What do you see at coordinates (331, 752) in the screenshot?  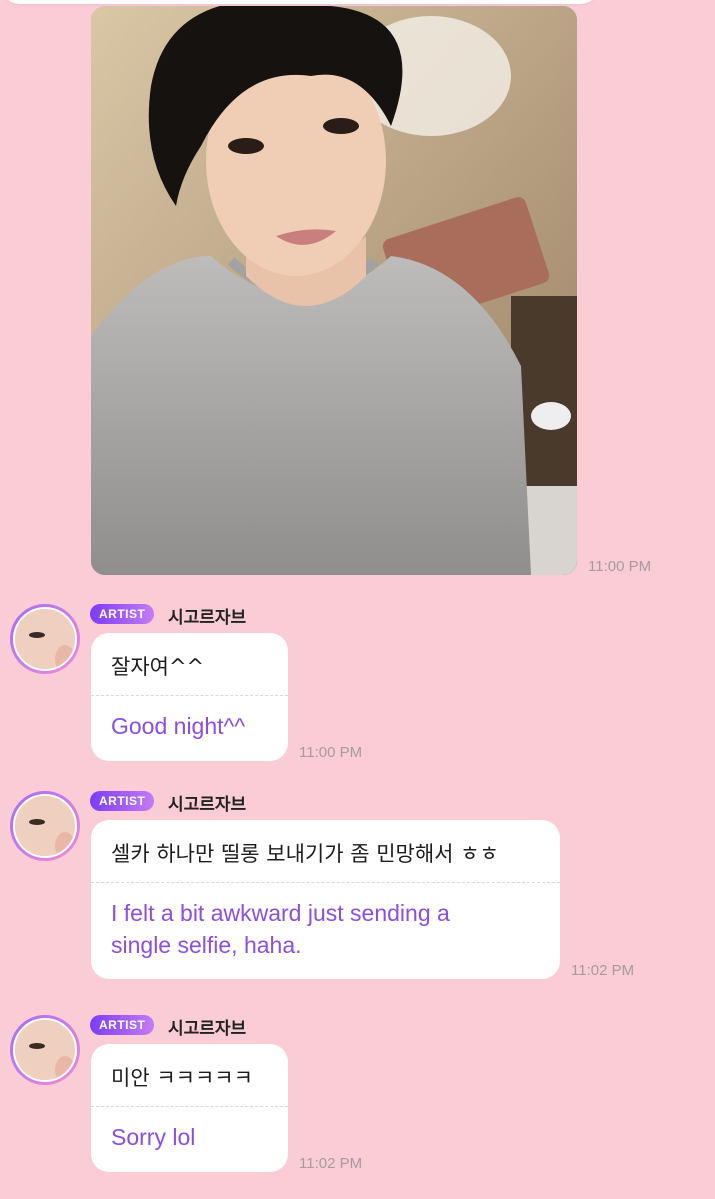 I see `message-timestamp: 11:00 PM` at bounding box center [331, 752].